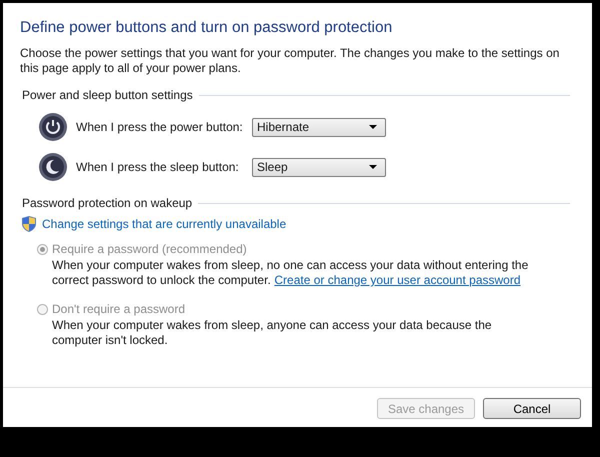 Image resolution: width=600 pixels, height=457 pixels. Describe the element at coordinates (107, 95) in the screenshot. I see `section-heading: Power and sleep button settings` at that location.